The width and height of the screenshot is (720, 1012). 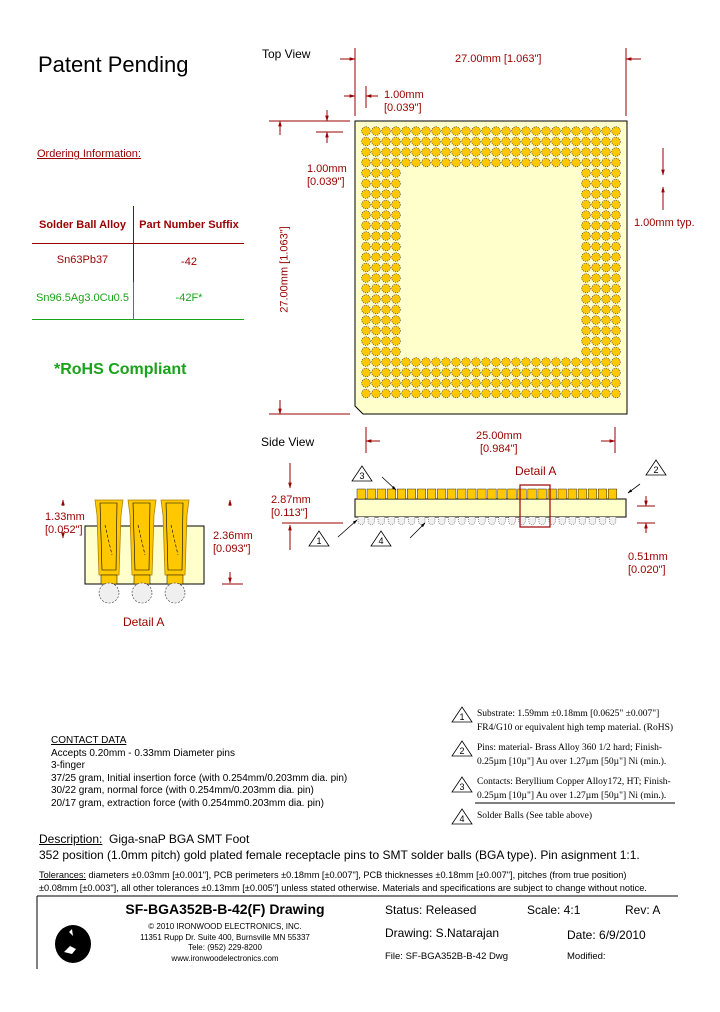 I want to click on description-label: Description:, so click(x=71, y=839).